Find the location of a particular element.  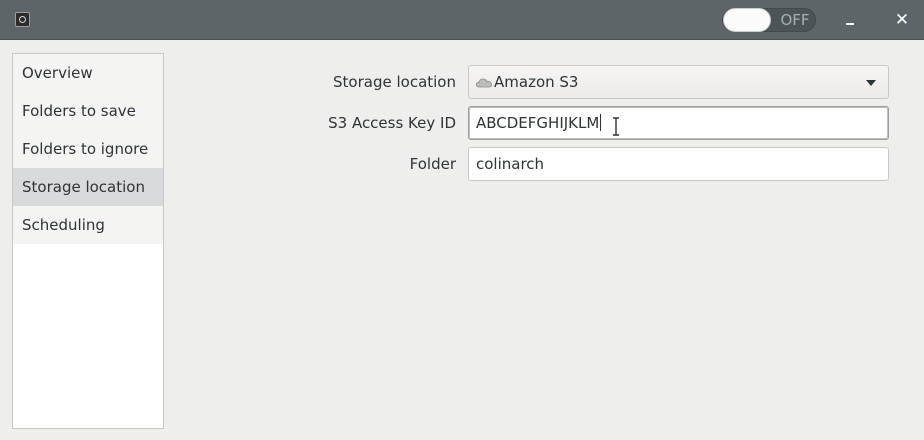

sidebar-item-label: Folders to save is located at coordinates (79, 111).